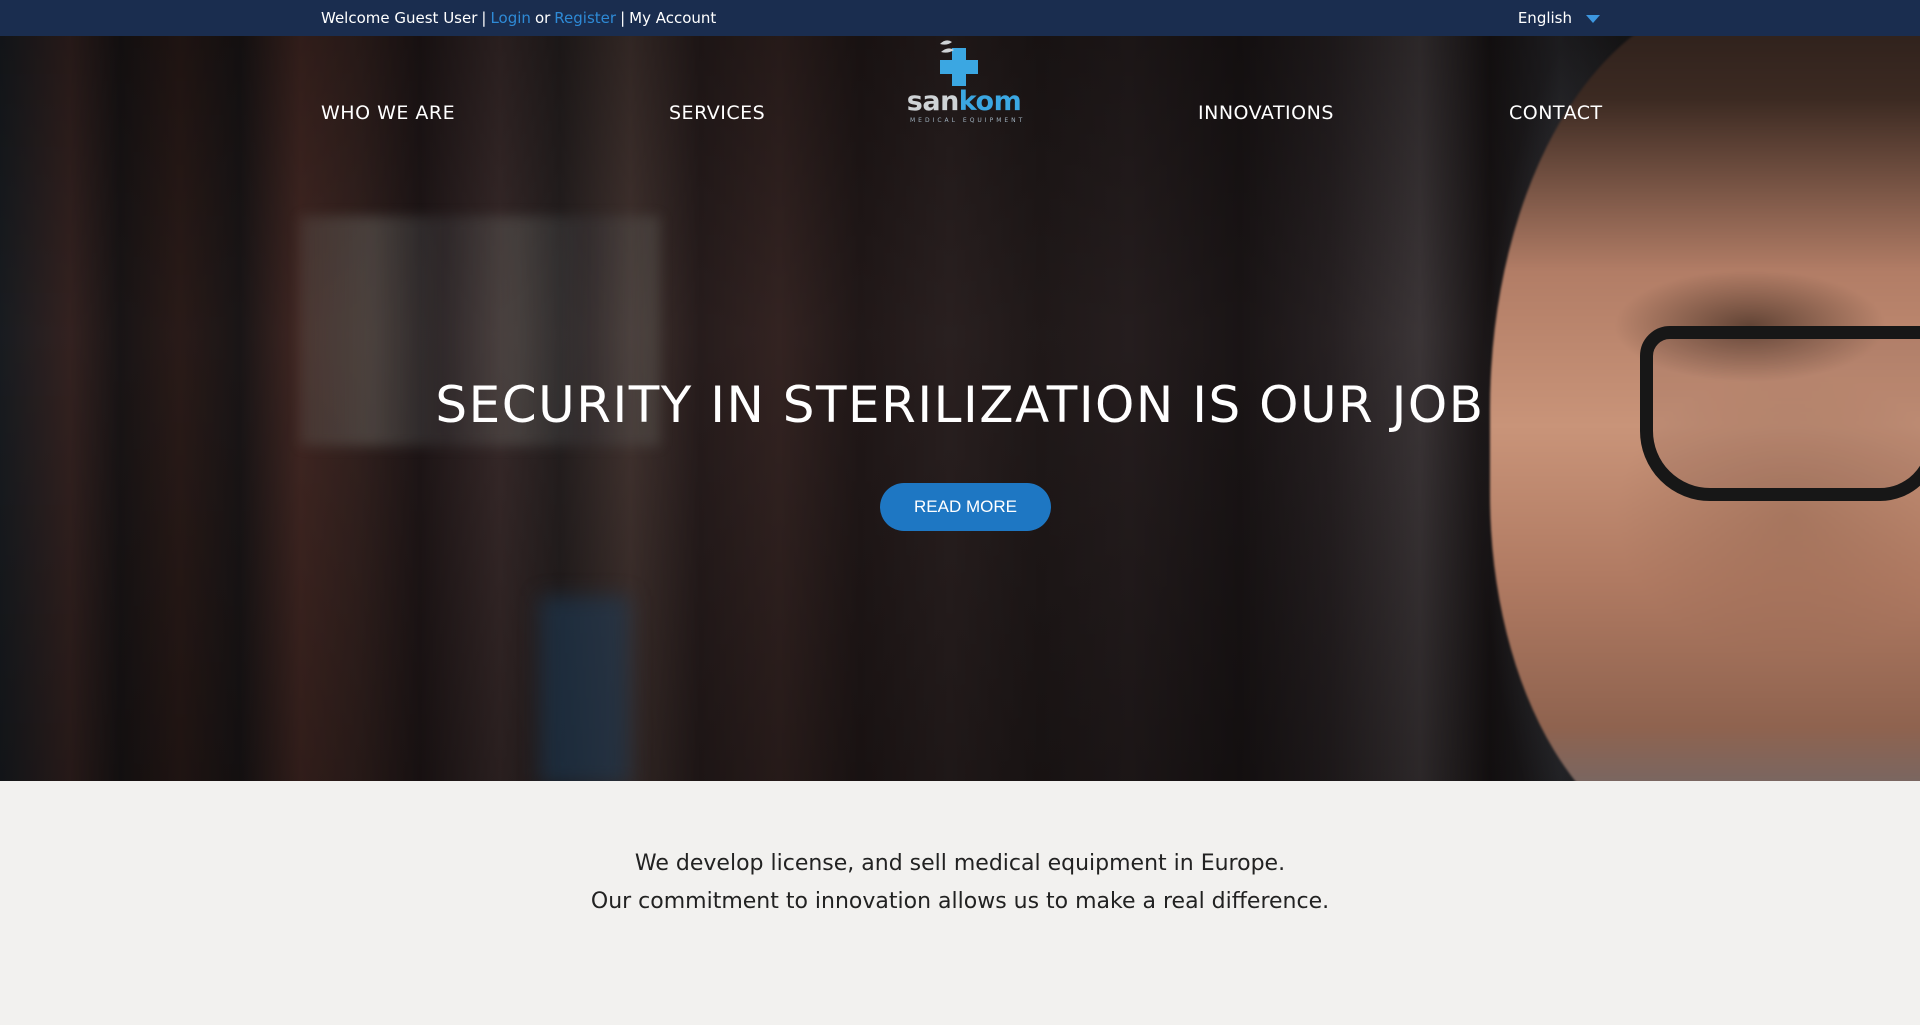  Describe the element at coordinates (1544, 18) in the screenshot. I see `language-label: English` at that location.